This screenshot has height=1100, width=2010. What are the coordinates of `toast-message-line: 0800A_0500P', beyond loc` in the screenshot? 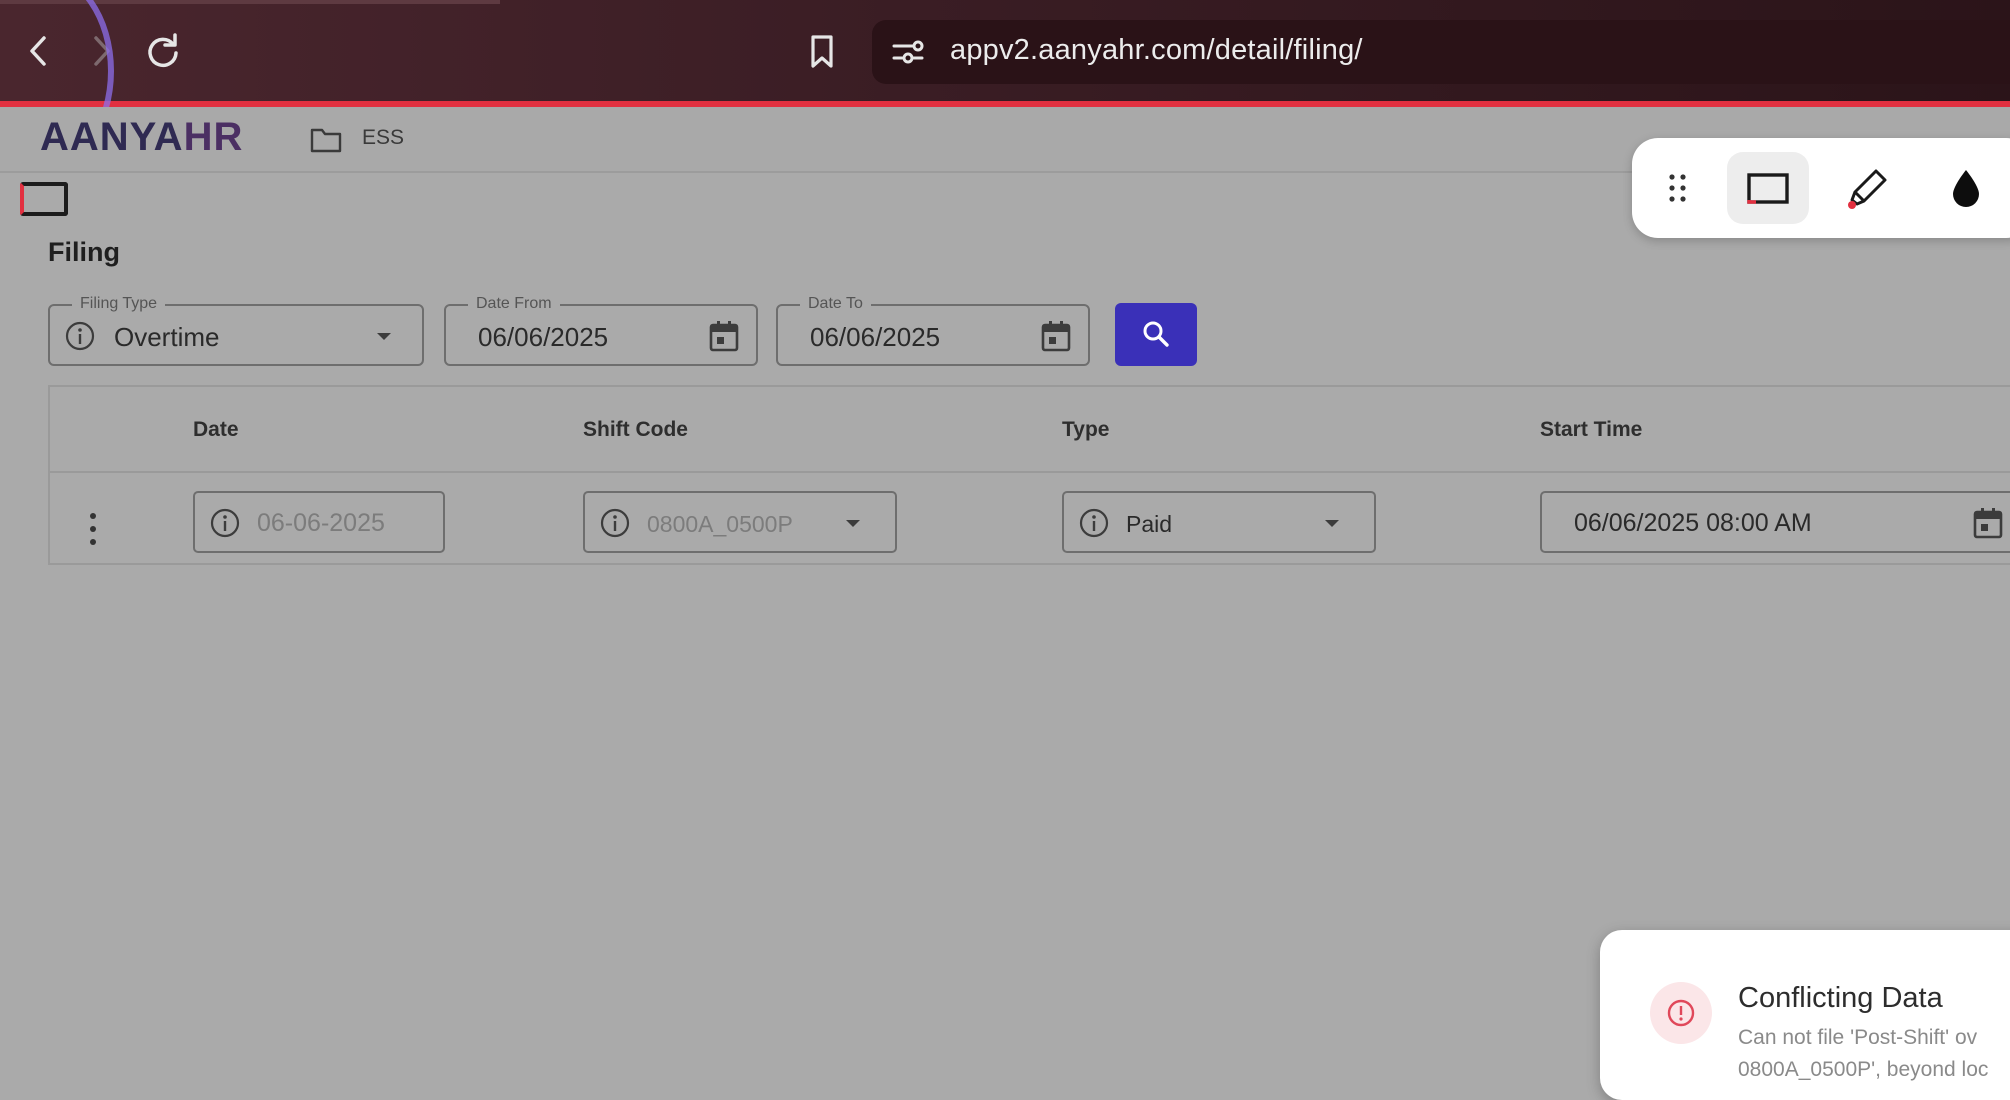 It's located at (1863, 1069).